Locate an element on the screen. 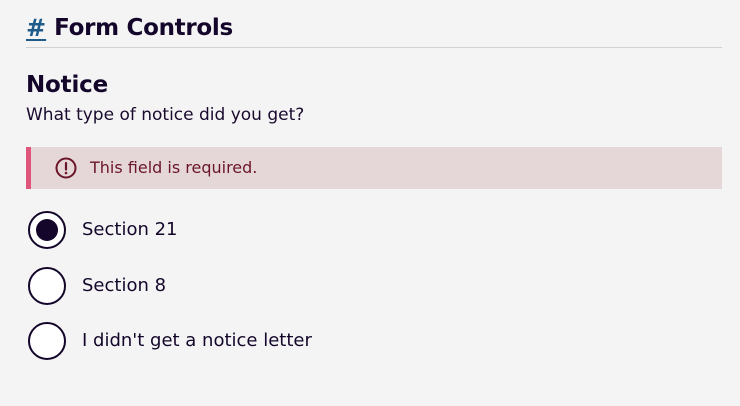 The width and height of the screenshot is (740, 406). error-message: This field is required. is located at coordinates (374, 168).